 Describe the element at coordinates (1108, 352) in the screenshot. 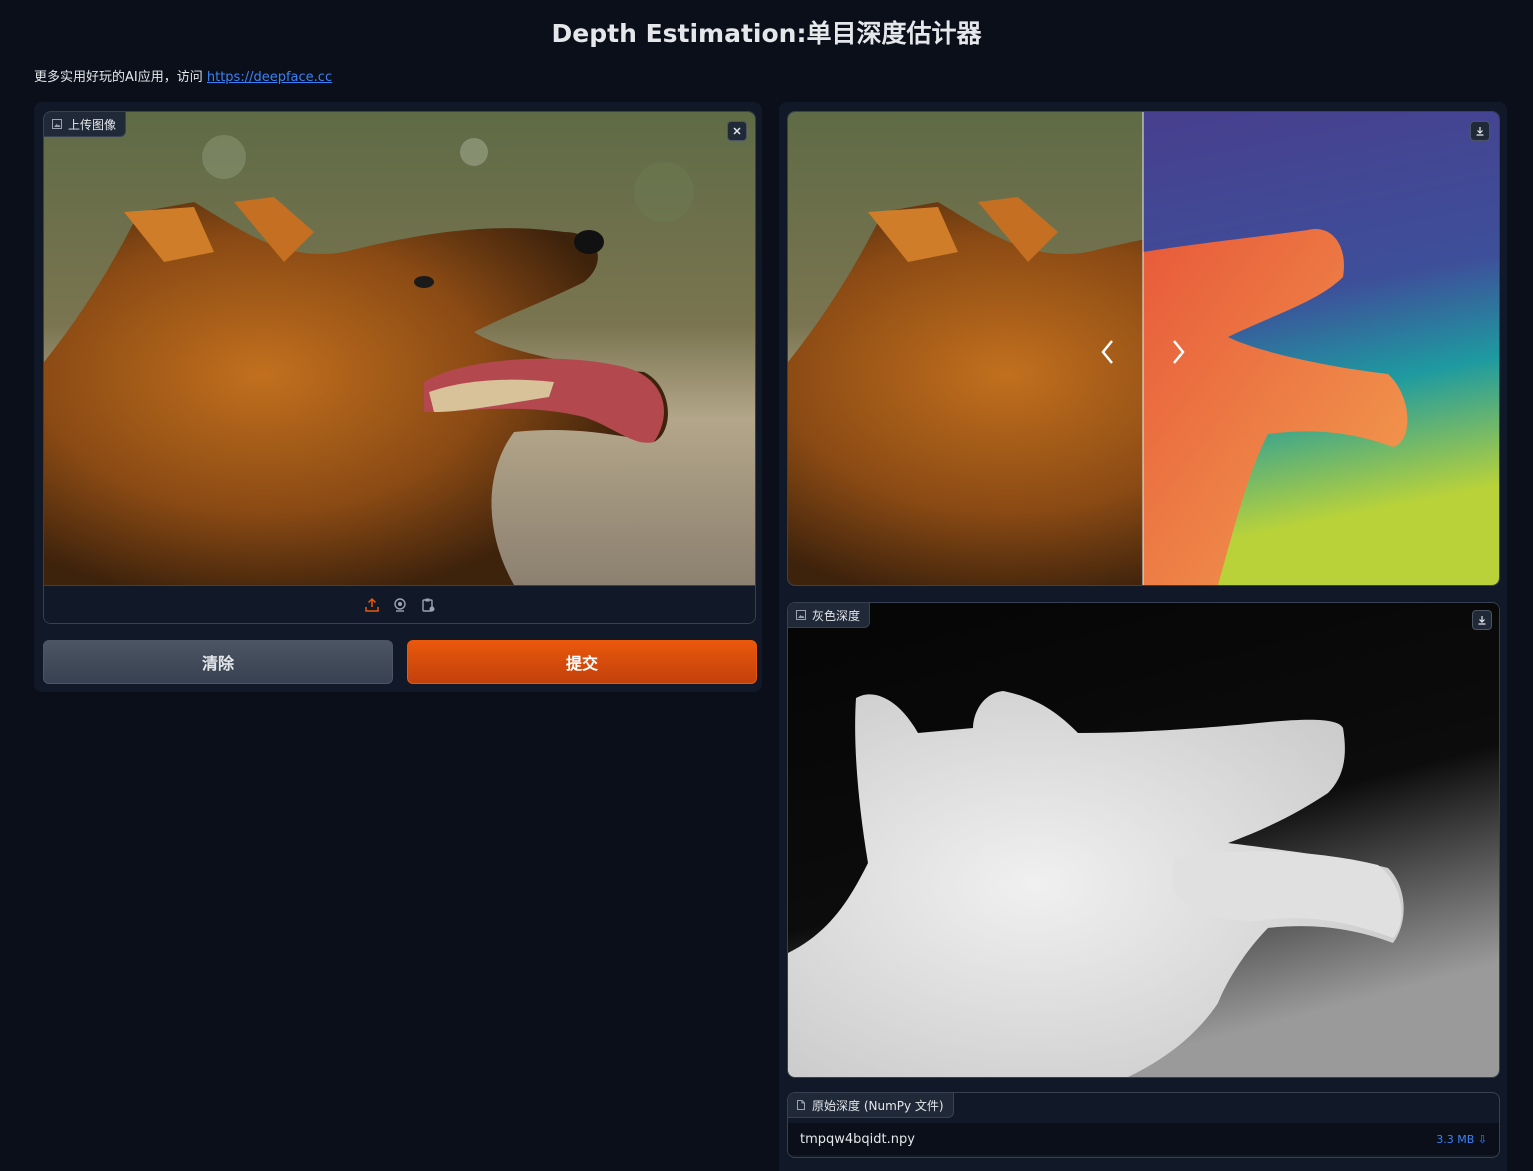

I see `chevron-left-icon` at that location.